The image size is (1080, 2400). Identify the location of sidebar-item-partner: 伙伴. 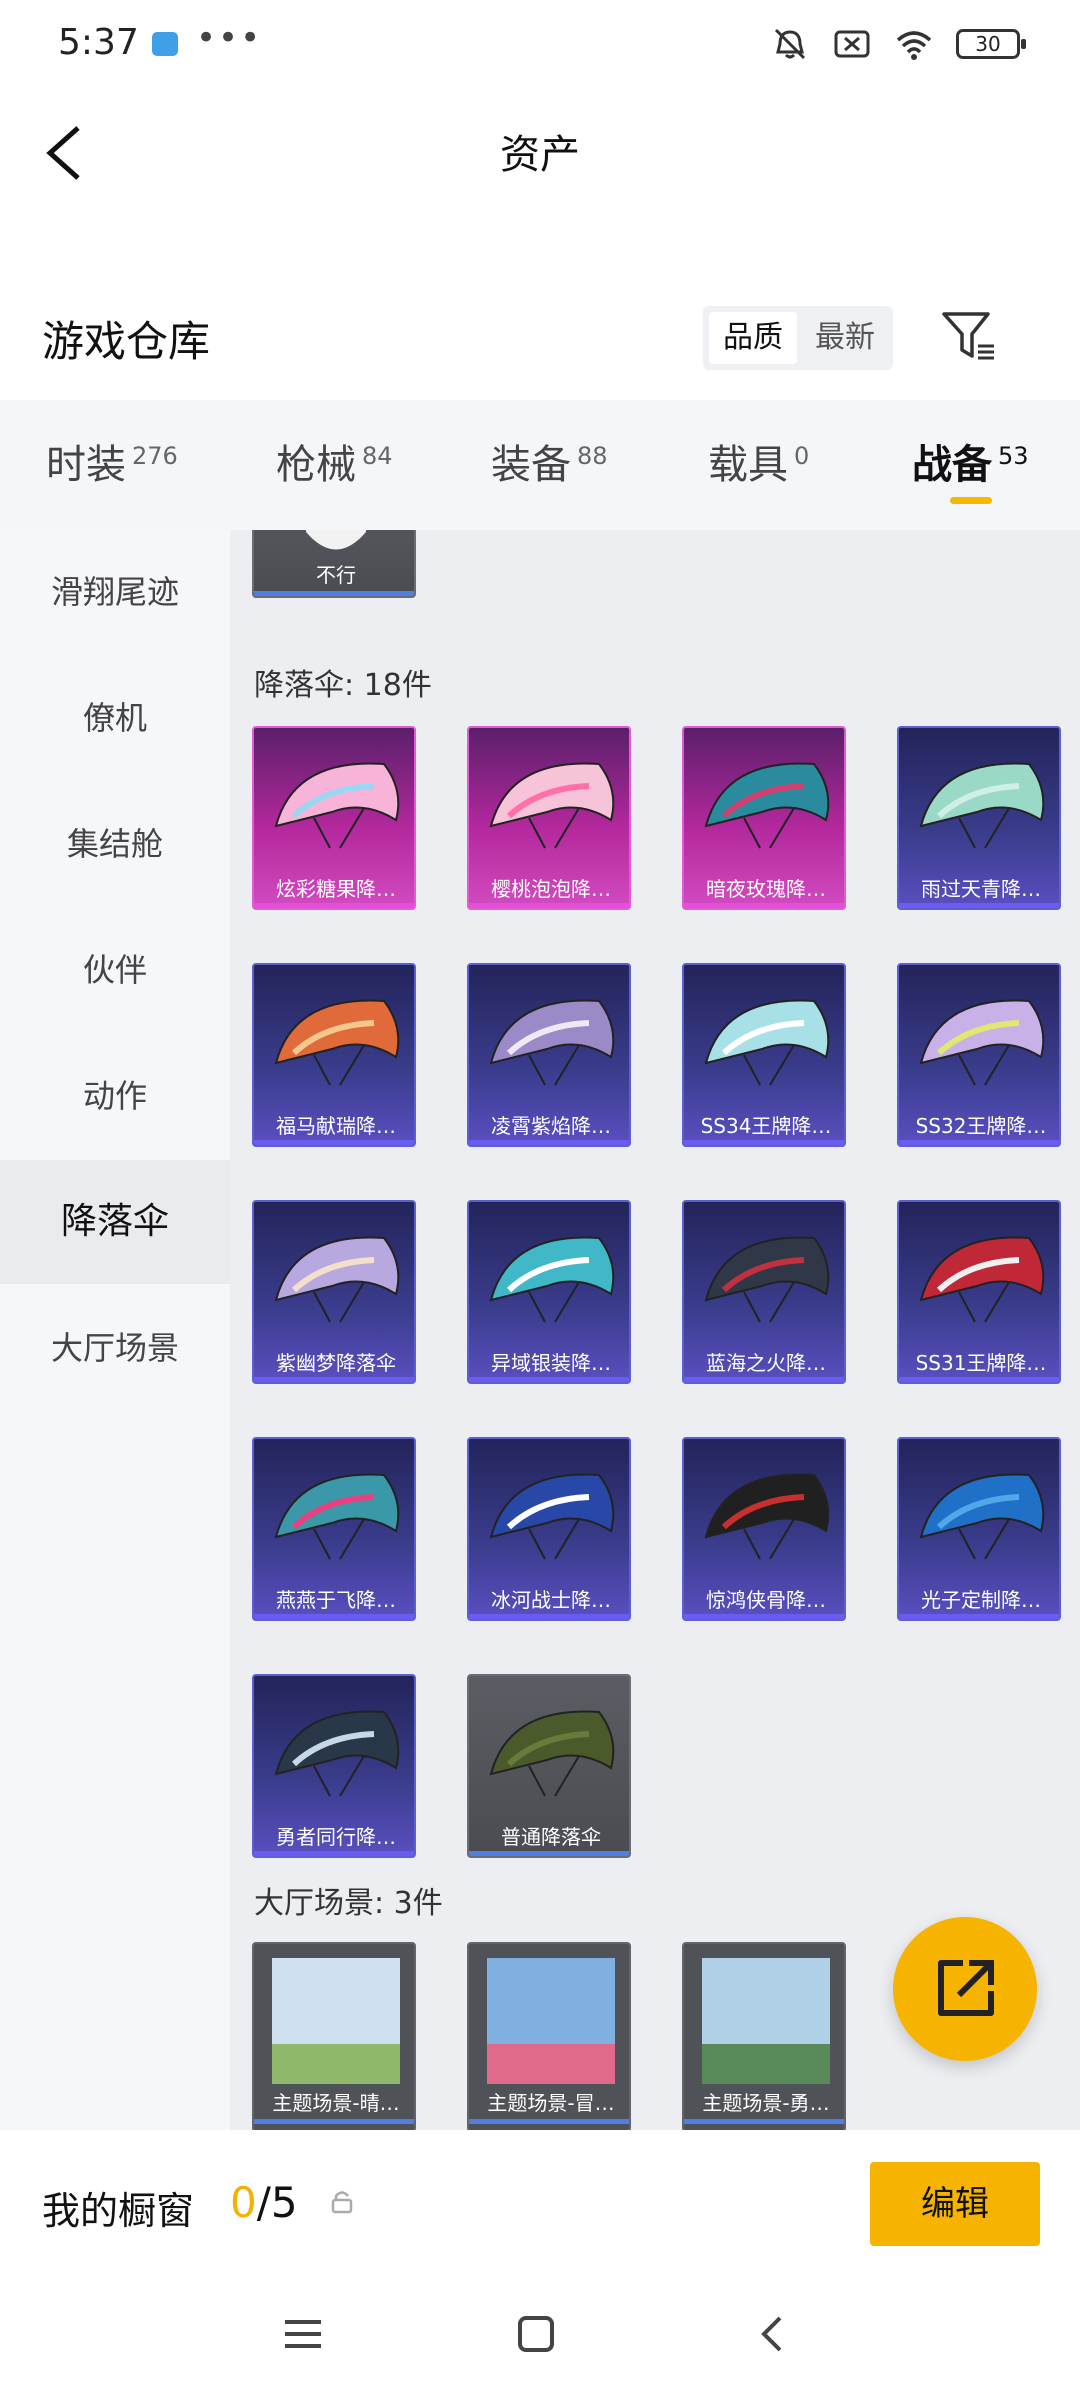
(115, 970).